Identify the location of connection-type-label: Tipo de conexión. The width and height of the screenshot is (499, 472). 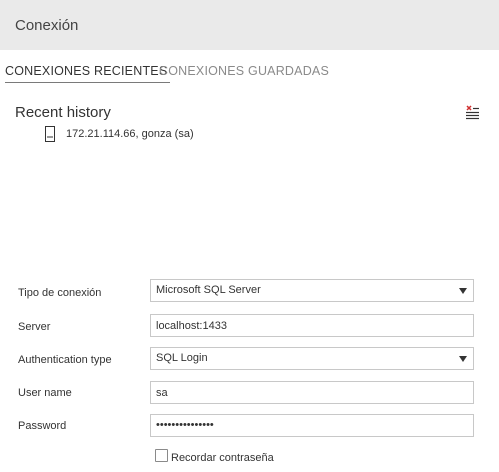
(60, 293).